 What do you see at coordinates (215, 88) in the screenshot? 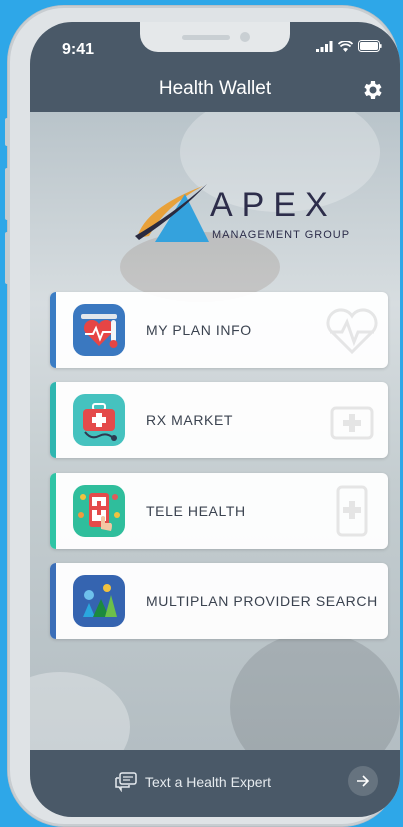
I see `page-title: Health Wallet` at bounding box center [215, 88].